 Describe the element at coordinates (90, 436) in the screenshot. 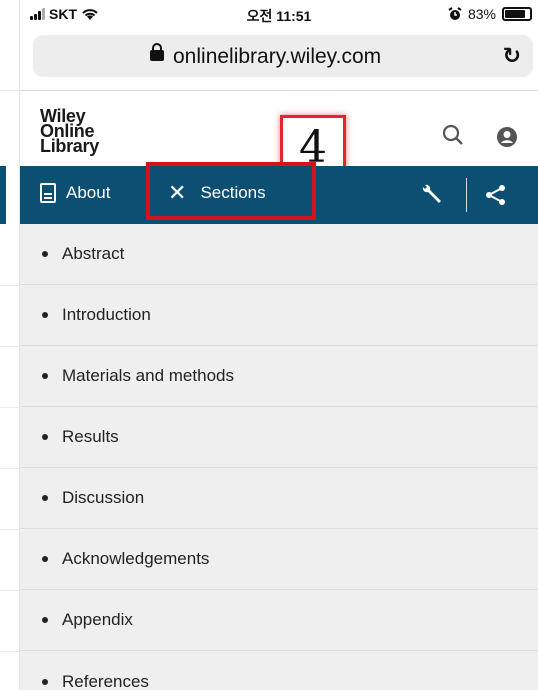

I see `section-label: Results` at that location.